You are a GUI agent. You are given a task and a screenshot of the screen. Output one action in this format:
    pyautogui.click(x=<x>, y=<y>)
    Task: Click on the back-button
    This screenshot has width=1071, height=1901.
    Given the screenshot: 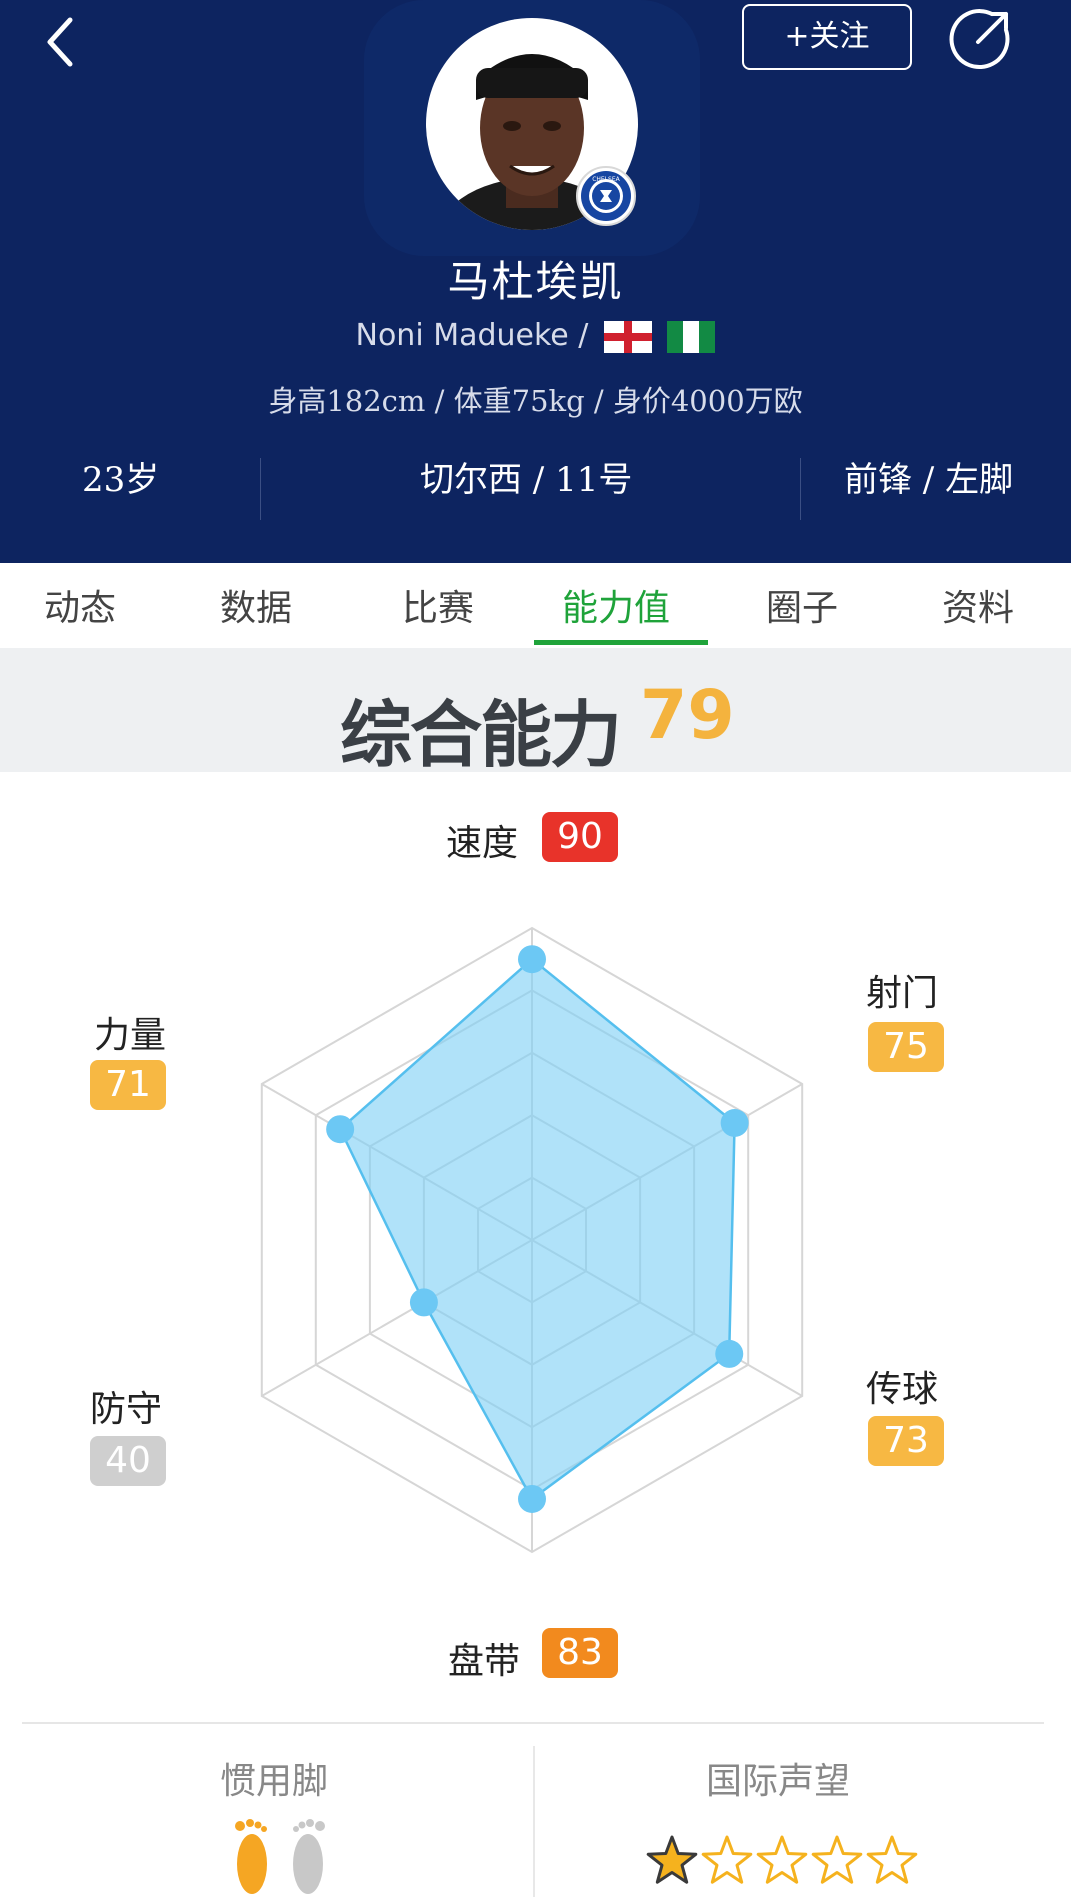 What is the action you would take?
    pyautogui.click(x=62, y=42)
    